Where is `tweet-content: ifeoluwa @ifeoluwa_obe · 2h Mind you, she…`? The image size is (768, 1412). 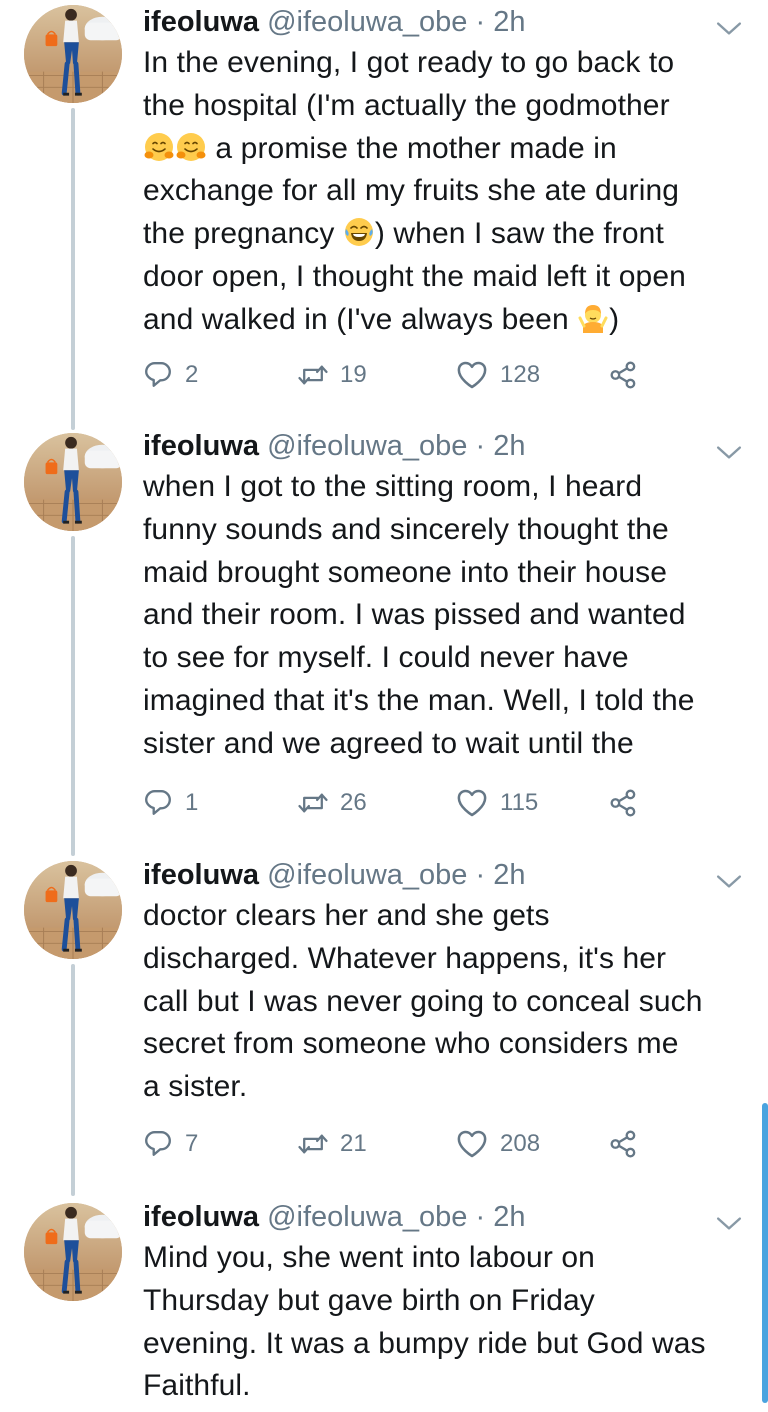
tweet-content: ifeoluwa @ifeoluwa_obe · 2h Mind you, she… is located at coordinates (445, 1302).